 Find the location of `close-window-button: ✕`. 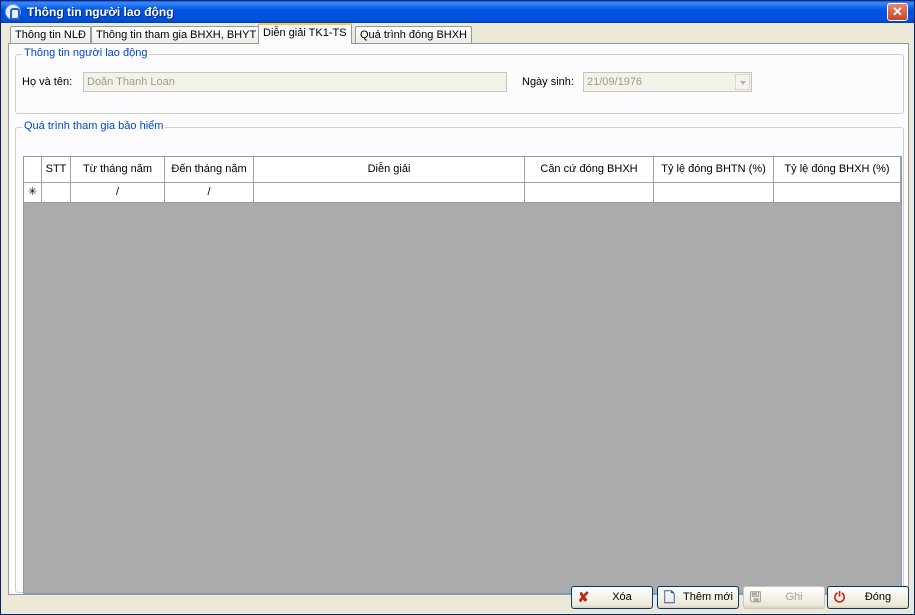

close-window-button: ✕ is located at coordinates (897, 12).